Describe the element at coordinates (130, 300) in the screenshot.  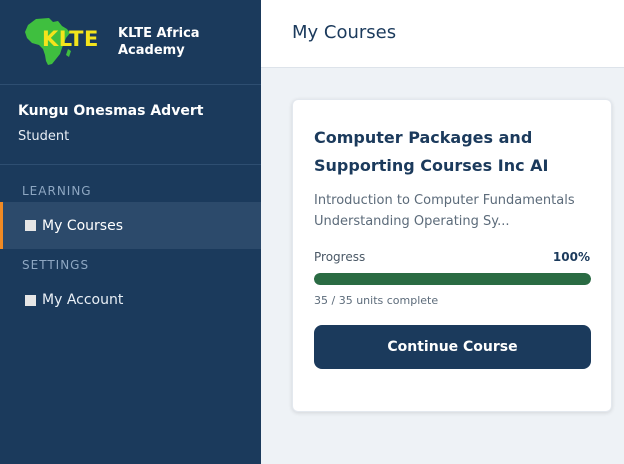
I see `sidebar-item-my-account: My Account` at that location.